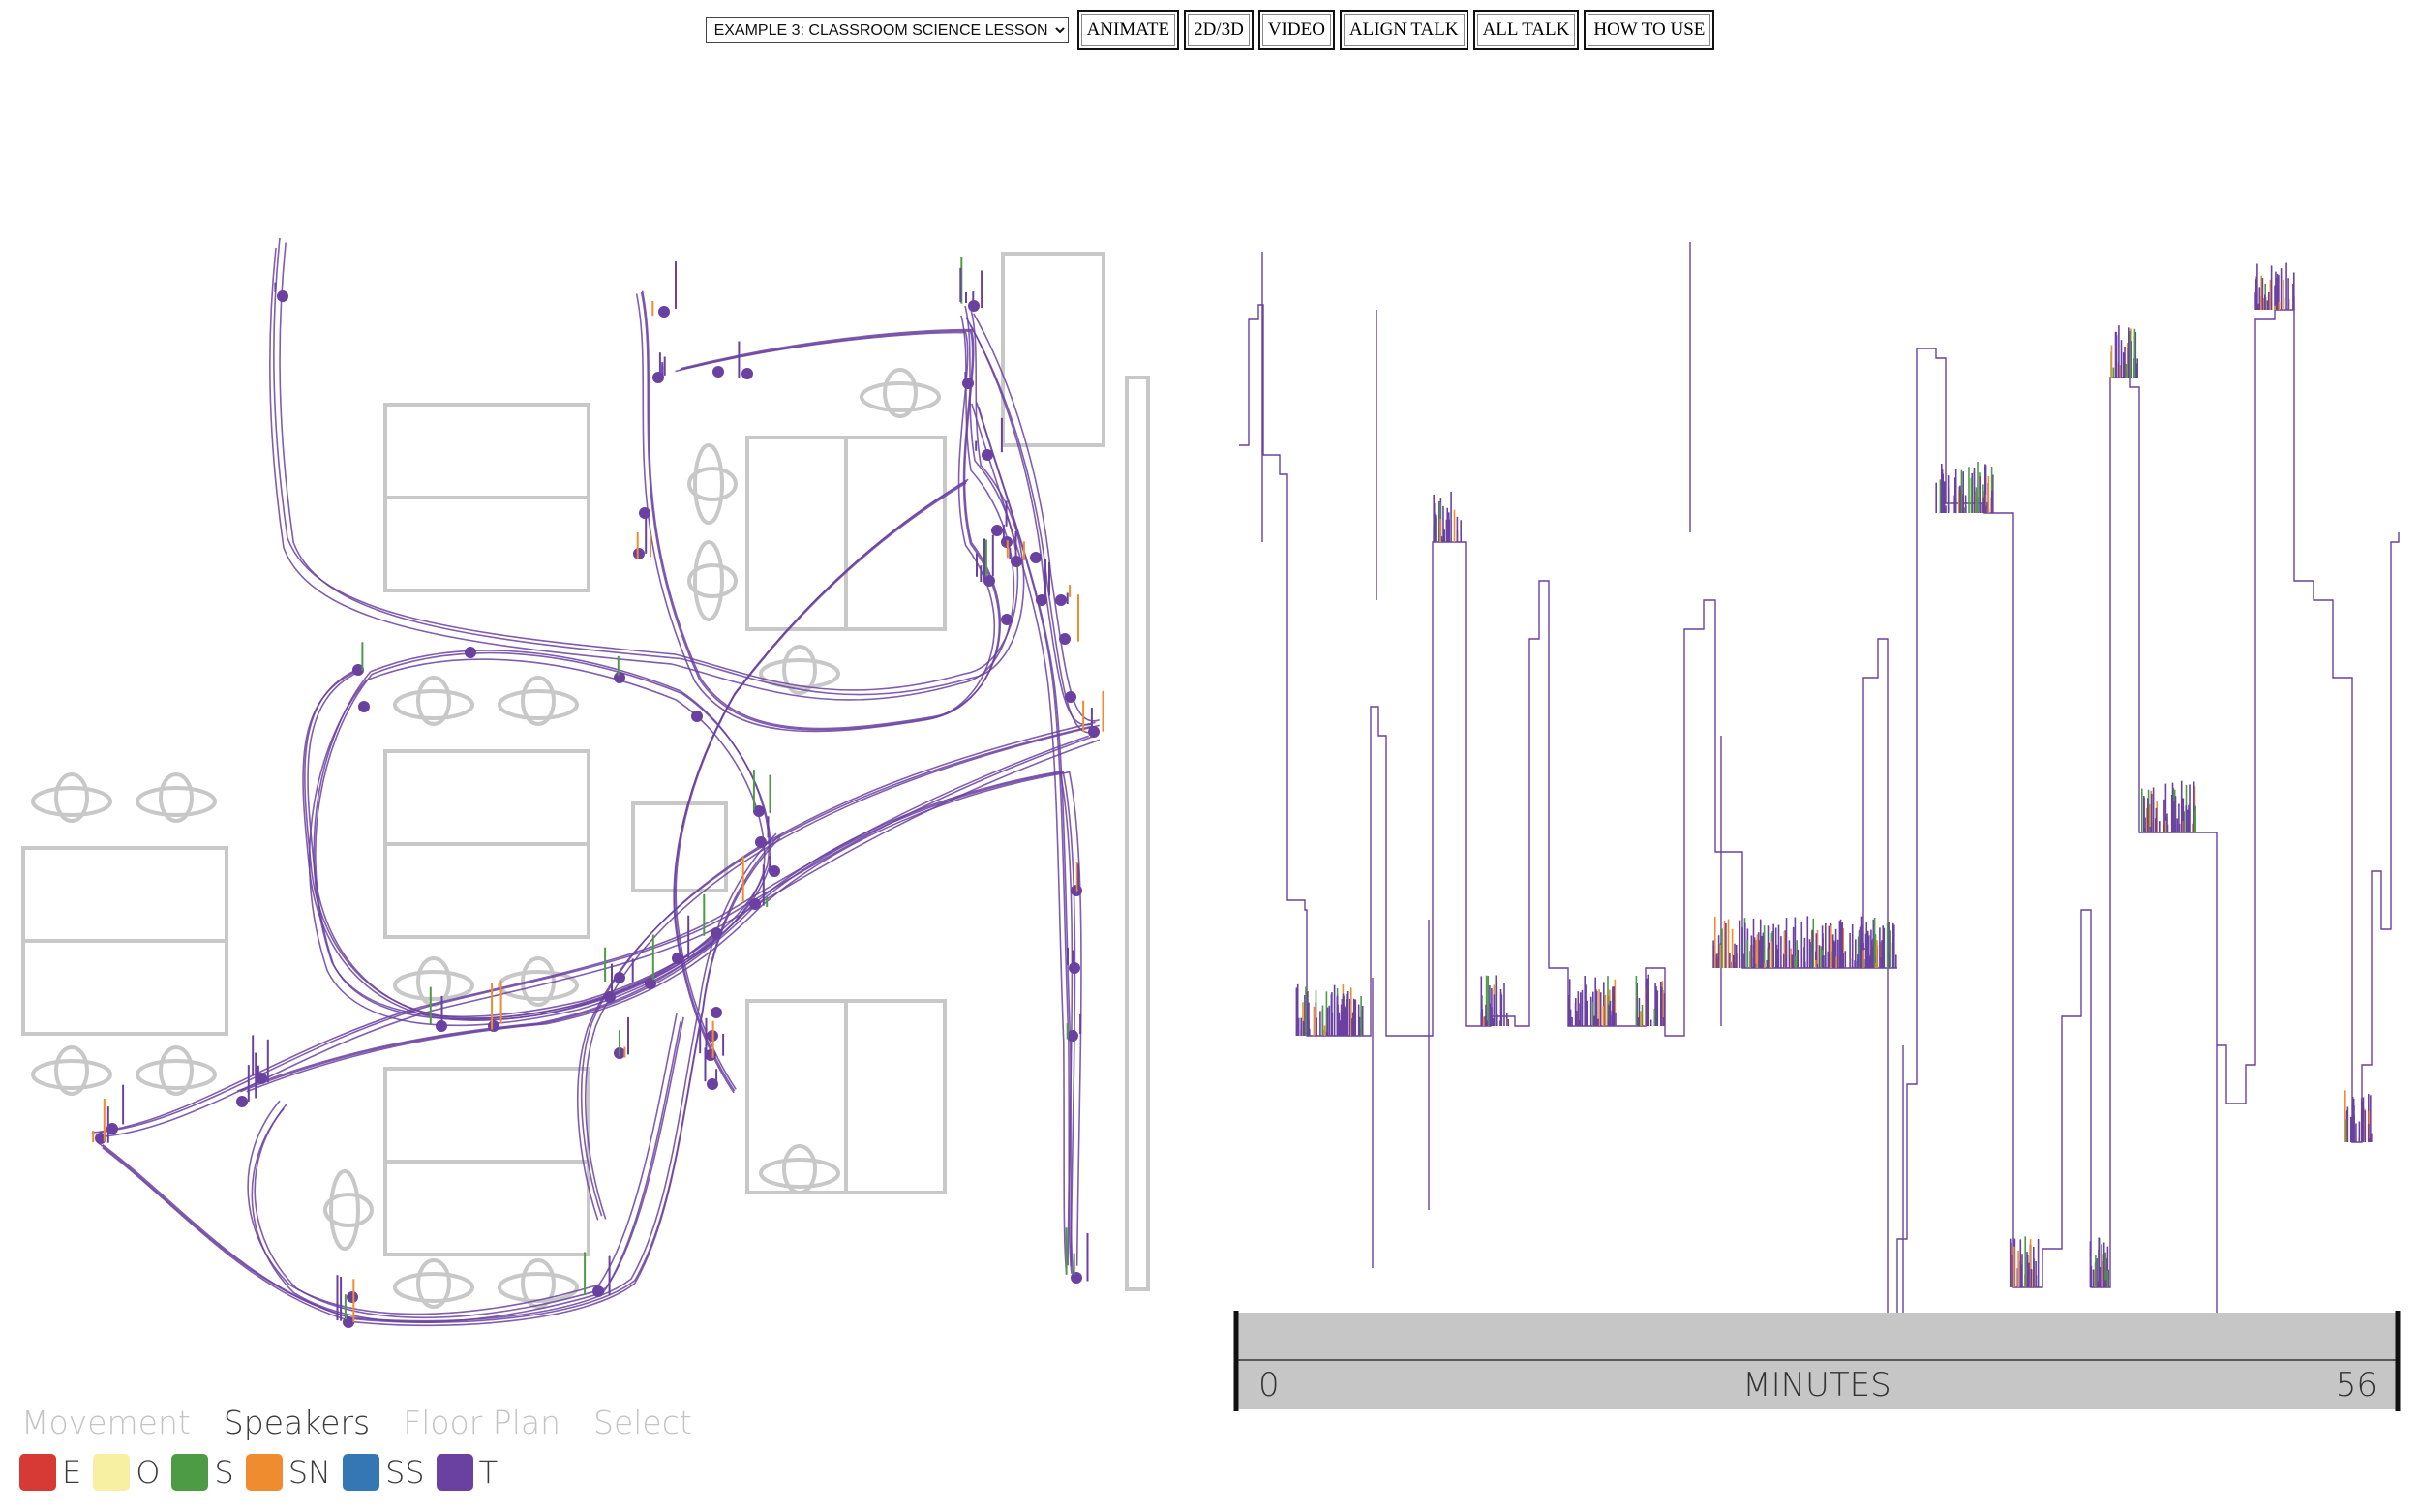 The height and width of the screenshot is (1512, 2420). What do you see at coordinates (288, 1472) in the screenshot?
I see `speaker-sn-toggle: SN` at bounding box center [288, 1472].